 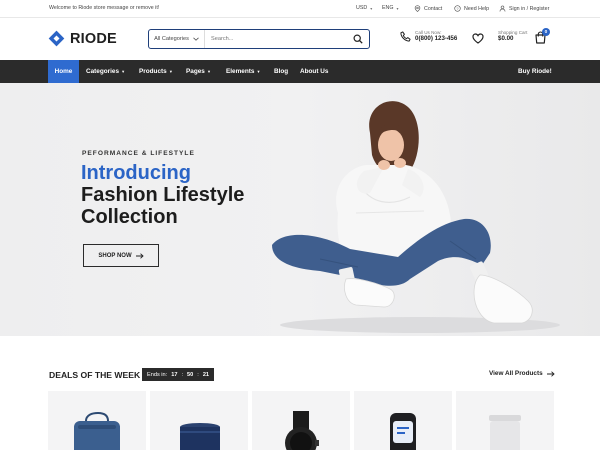 I want to click on nav-item-elements: Elements ▾, so click(x=243, y=71).